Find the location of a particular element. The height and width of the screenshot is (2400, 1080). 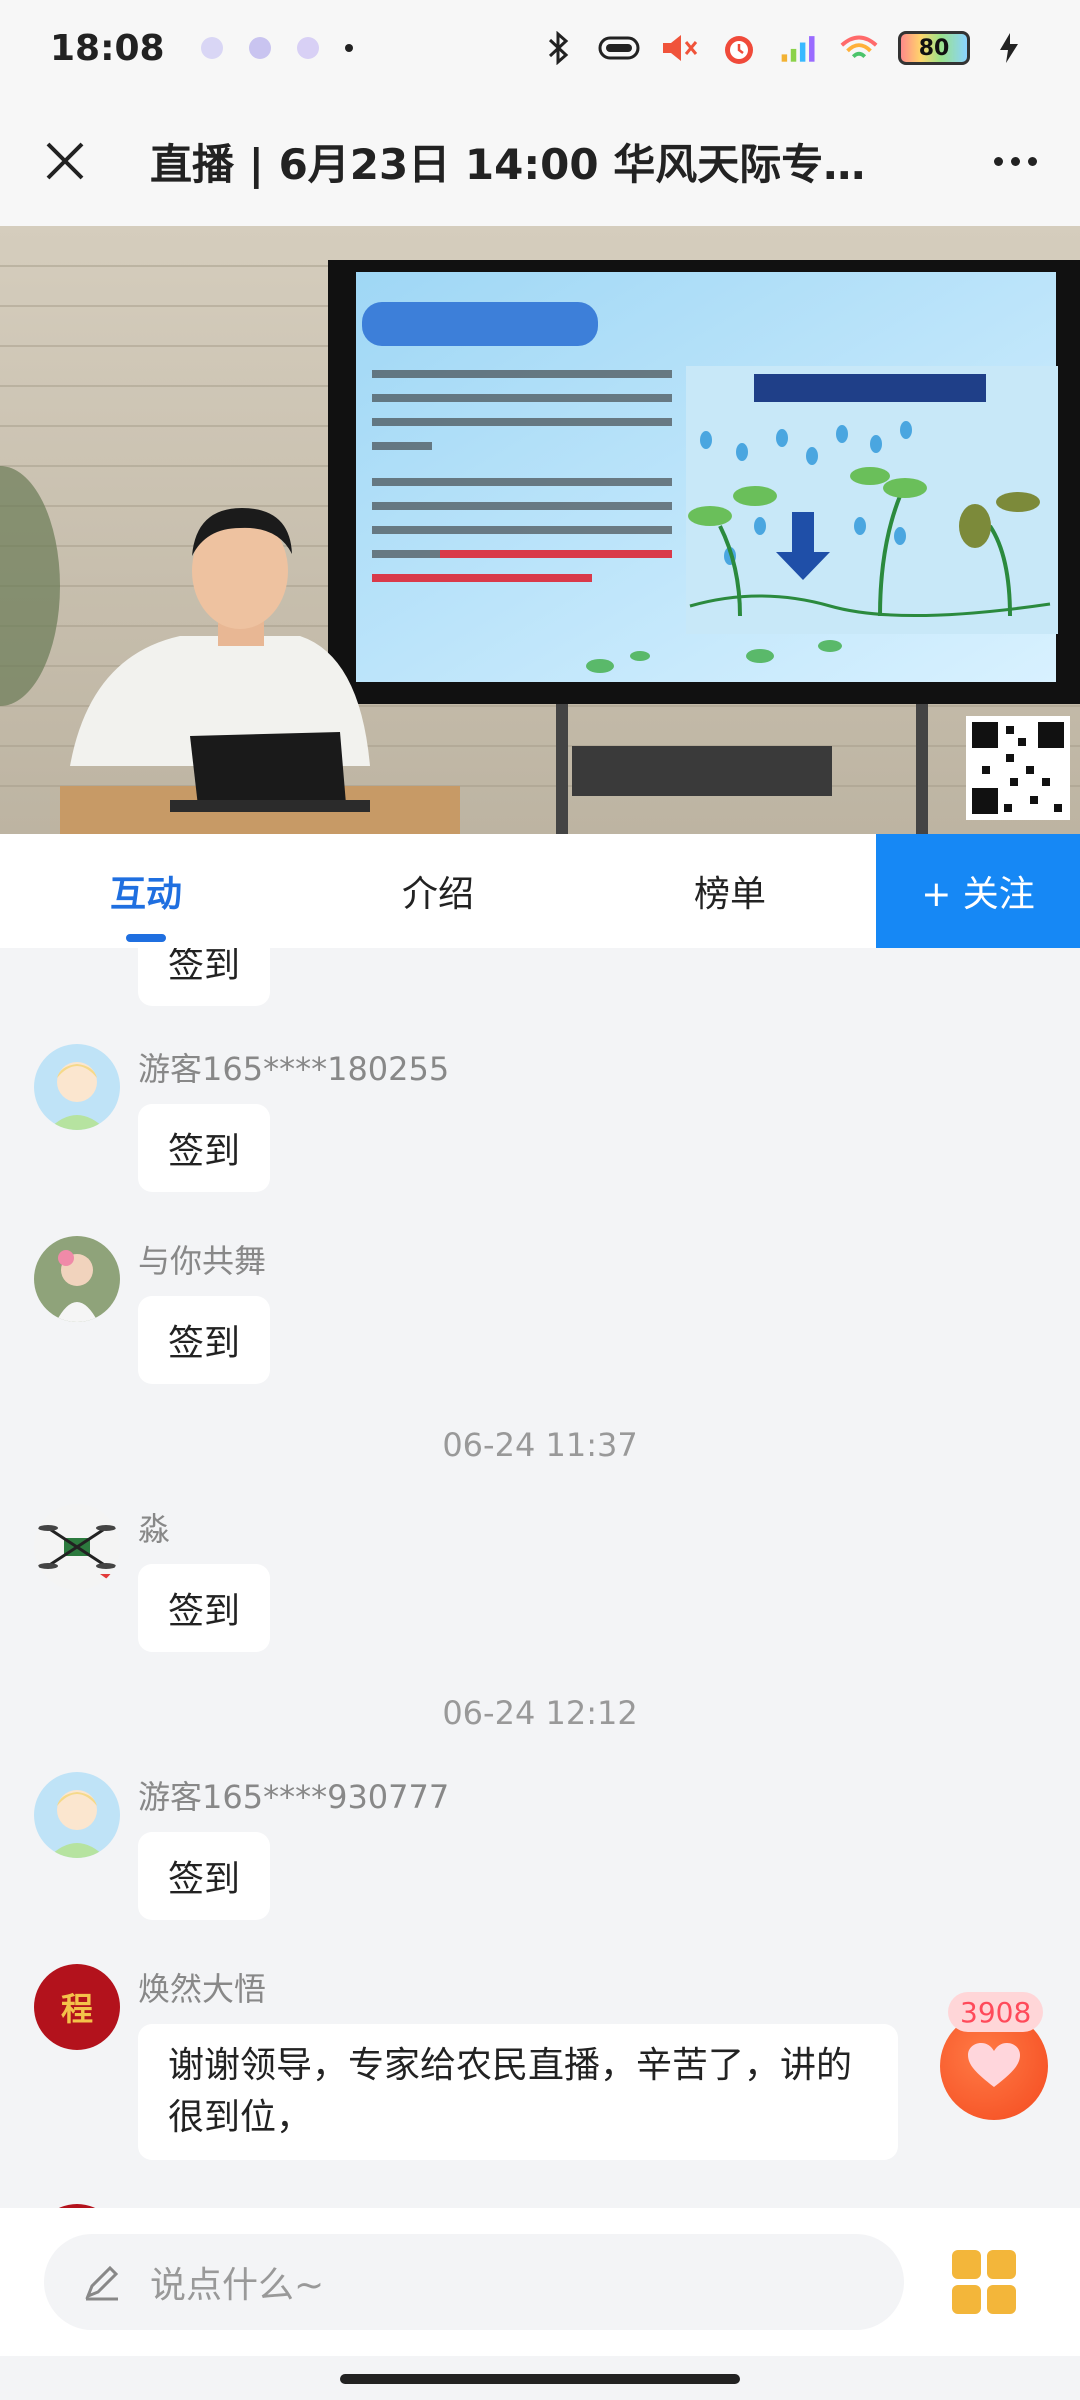

bluetooth-icon is located at coordinates (559, 48).